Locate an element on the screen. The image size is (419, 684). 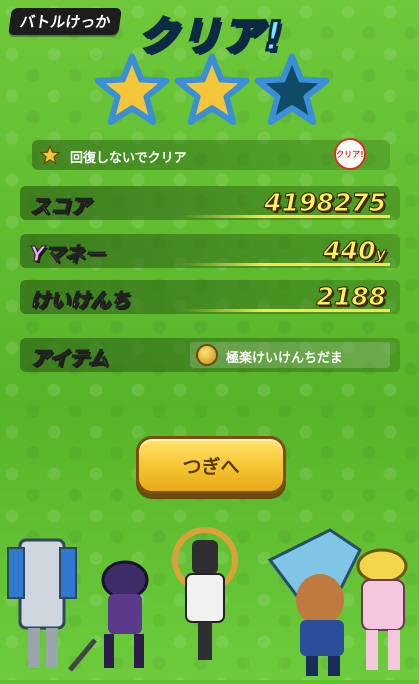
clear-badge-icon: クリア! is located at coordinates (350, 154).